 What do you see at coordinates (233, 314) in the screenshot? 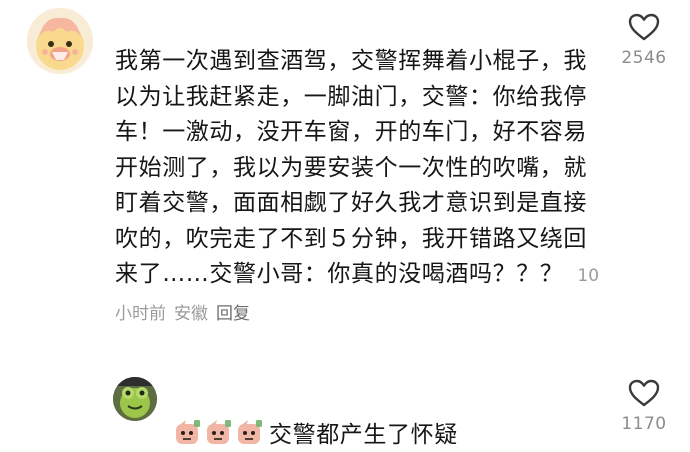
I see `reply-button: 回复` at bounding box center [233, 314].